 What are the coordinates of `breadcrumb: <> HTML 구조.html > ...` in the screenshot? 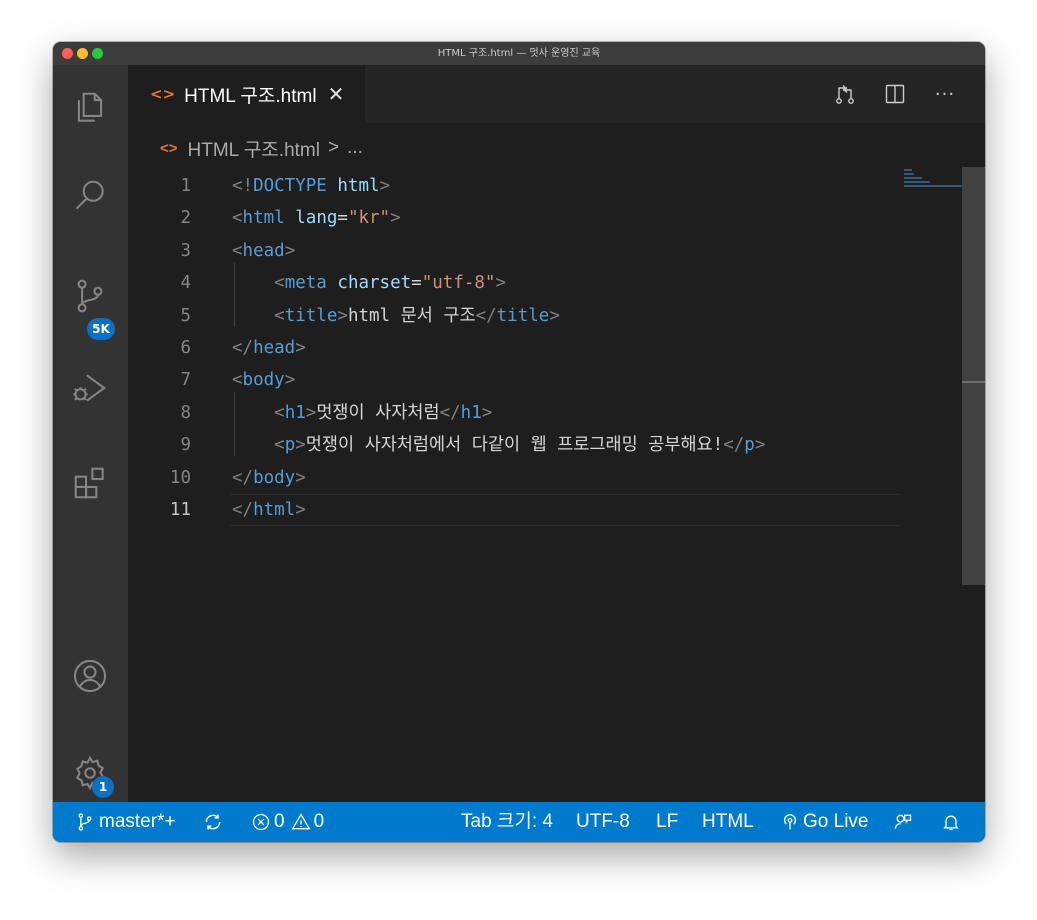 It's located at (556, 148).